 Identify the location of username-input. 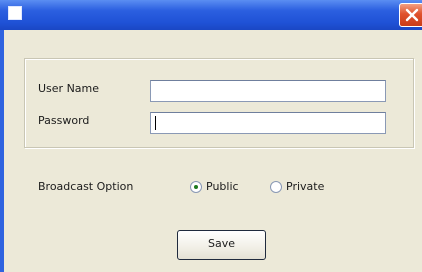
(268, 91).